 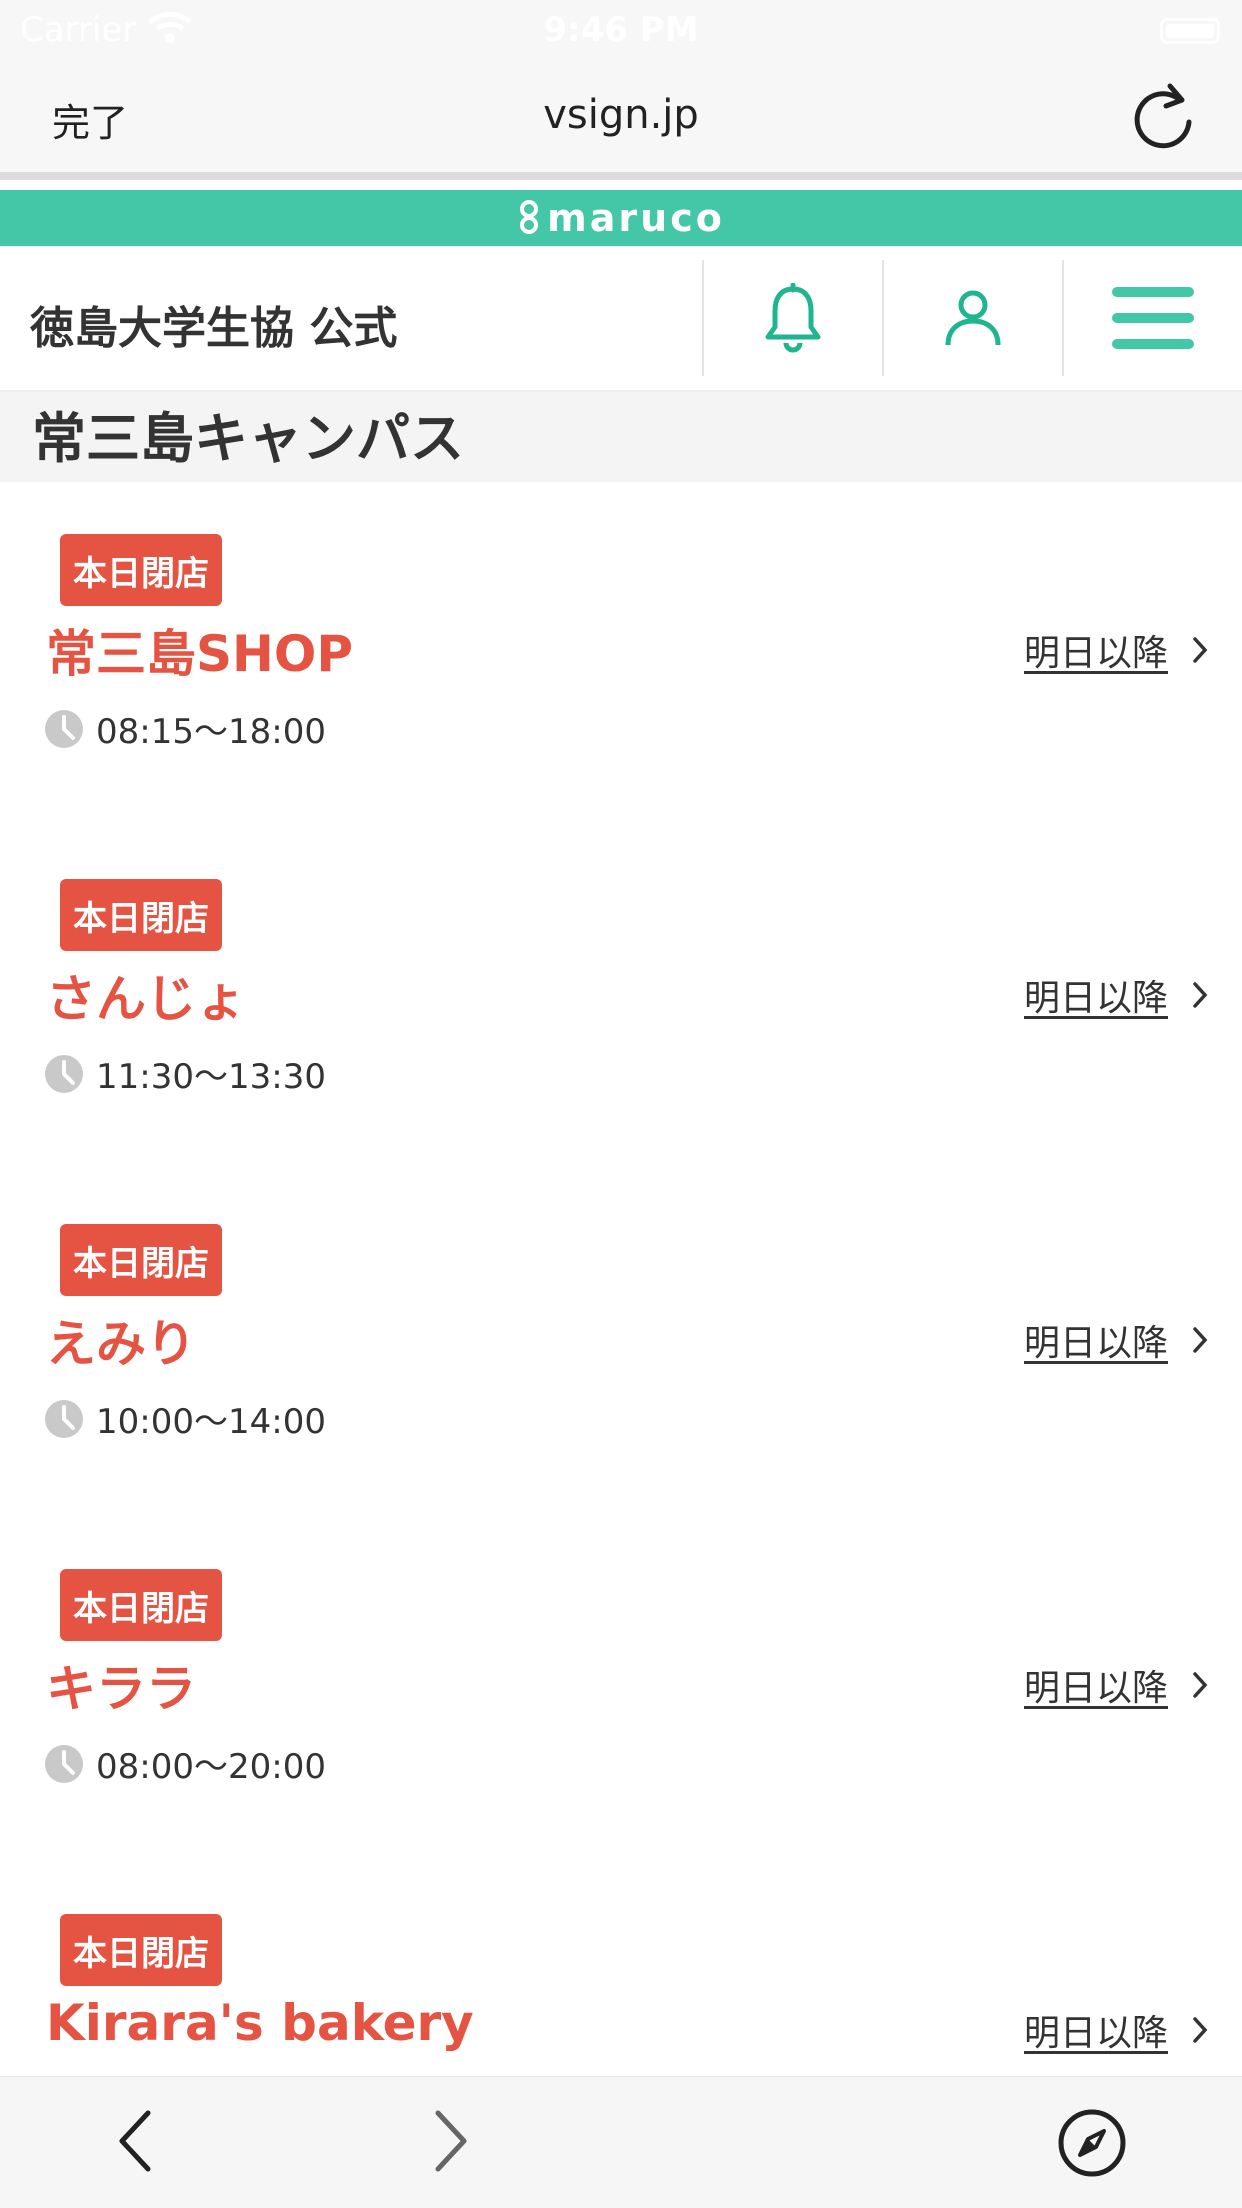 What do you see at coordinates (621, 1337) in the screenshot?
I see `shop-card: 本日閉店 えみり 10:00〜14:00 明日以降` at bounding box center [621, 1337].